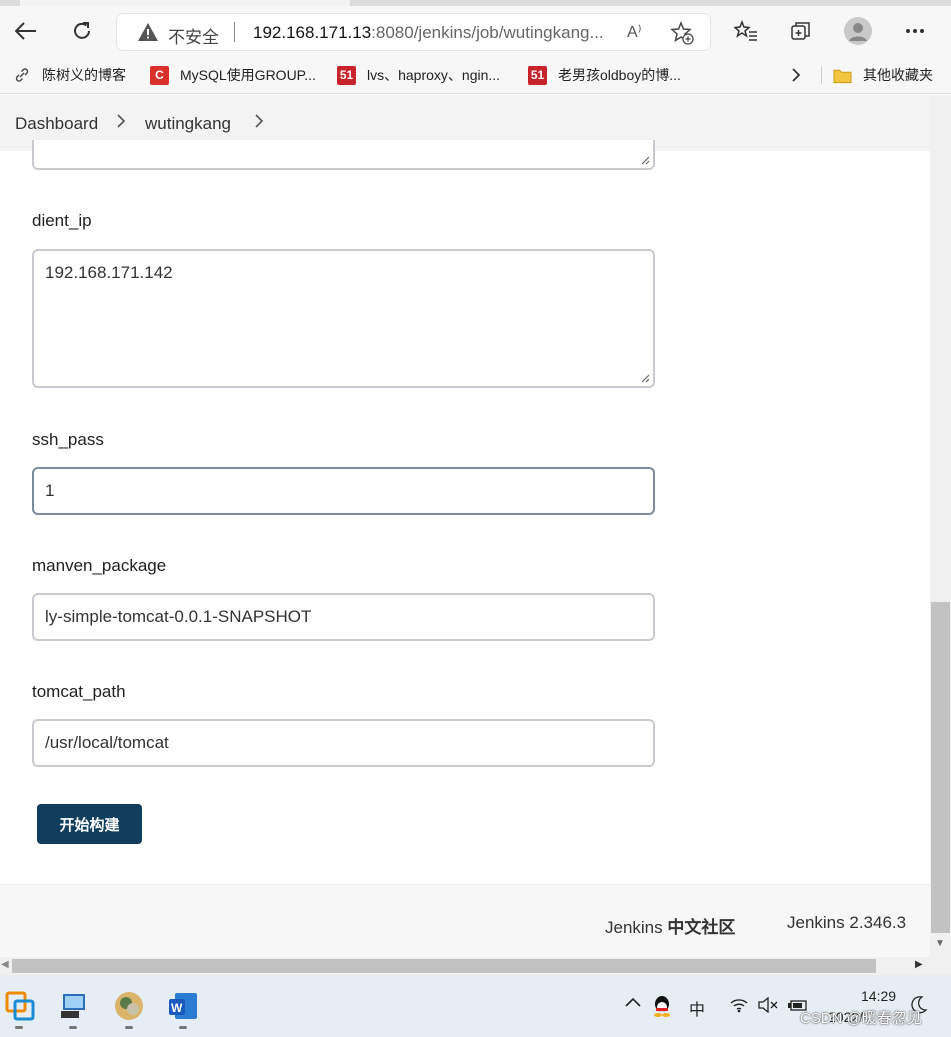 This screenshot has width=951, height=1037. What do you see at coordinates (846, 923) in the screenshot?
I see `version-link: Jenkins 2.346.3` at bounding box center [846, 923].